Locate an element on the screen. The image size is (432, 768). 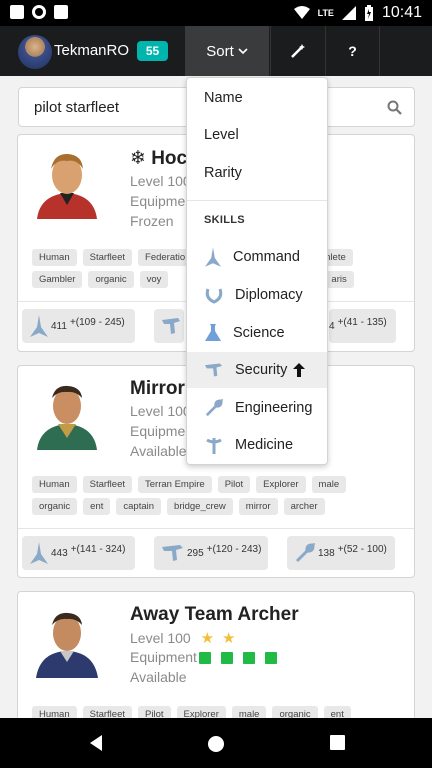
chevron-down-icon is located at coordinates (243, 51).